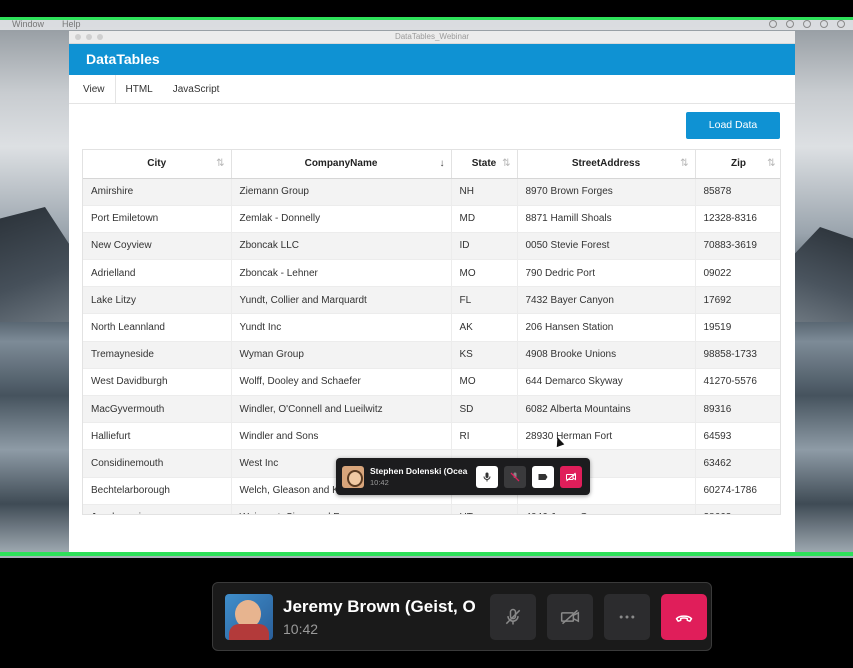  Describe the element at coordinates (157, 300) in the screenshot. I see `table-cell: Lake Litzy` at that location.